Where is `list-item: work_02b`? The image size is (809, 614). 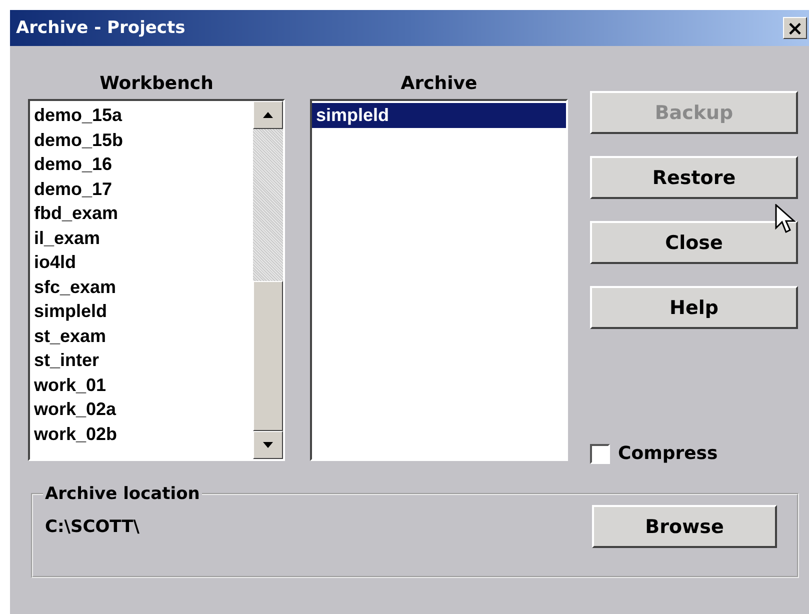 list-item: work_02b is located at coordinates (141, 434).